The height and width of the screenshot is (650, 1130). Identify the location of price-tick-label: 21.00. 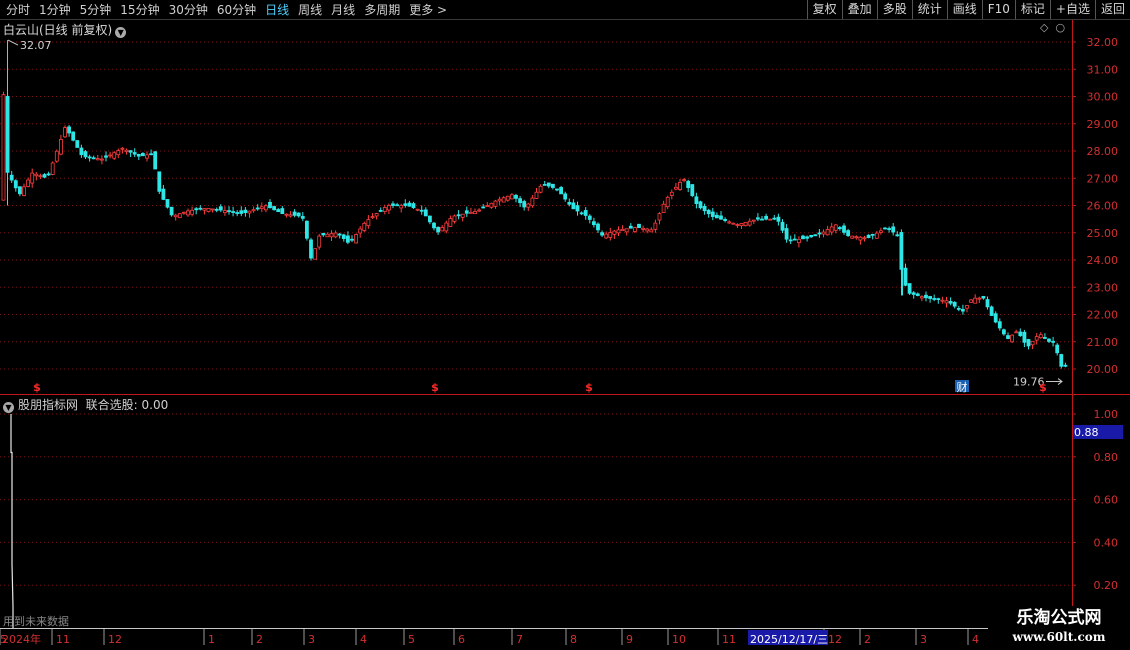
(1103, 342).